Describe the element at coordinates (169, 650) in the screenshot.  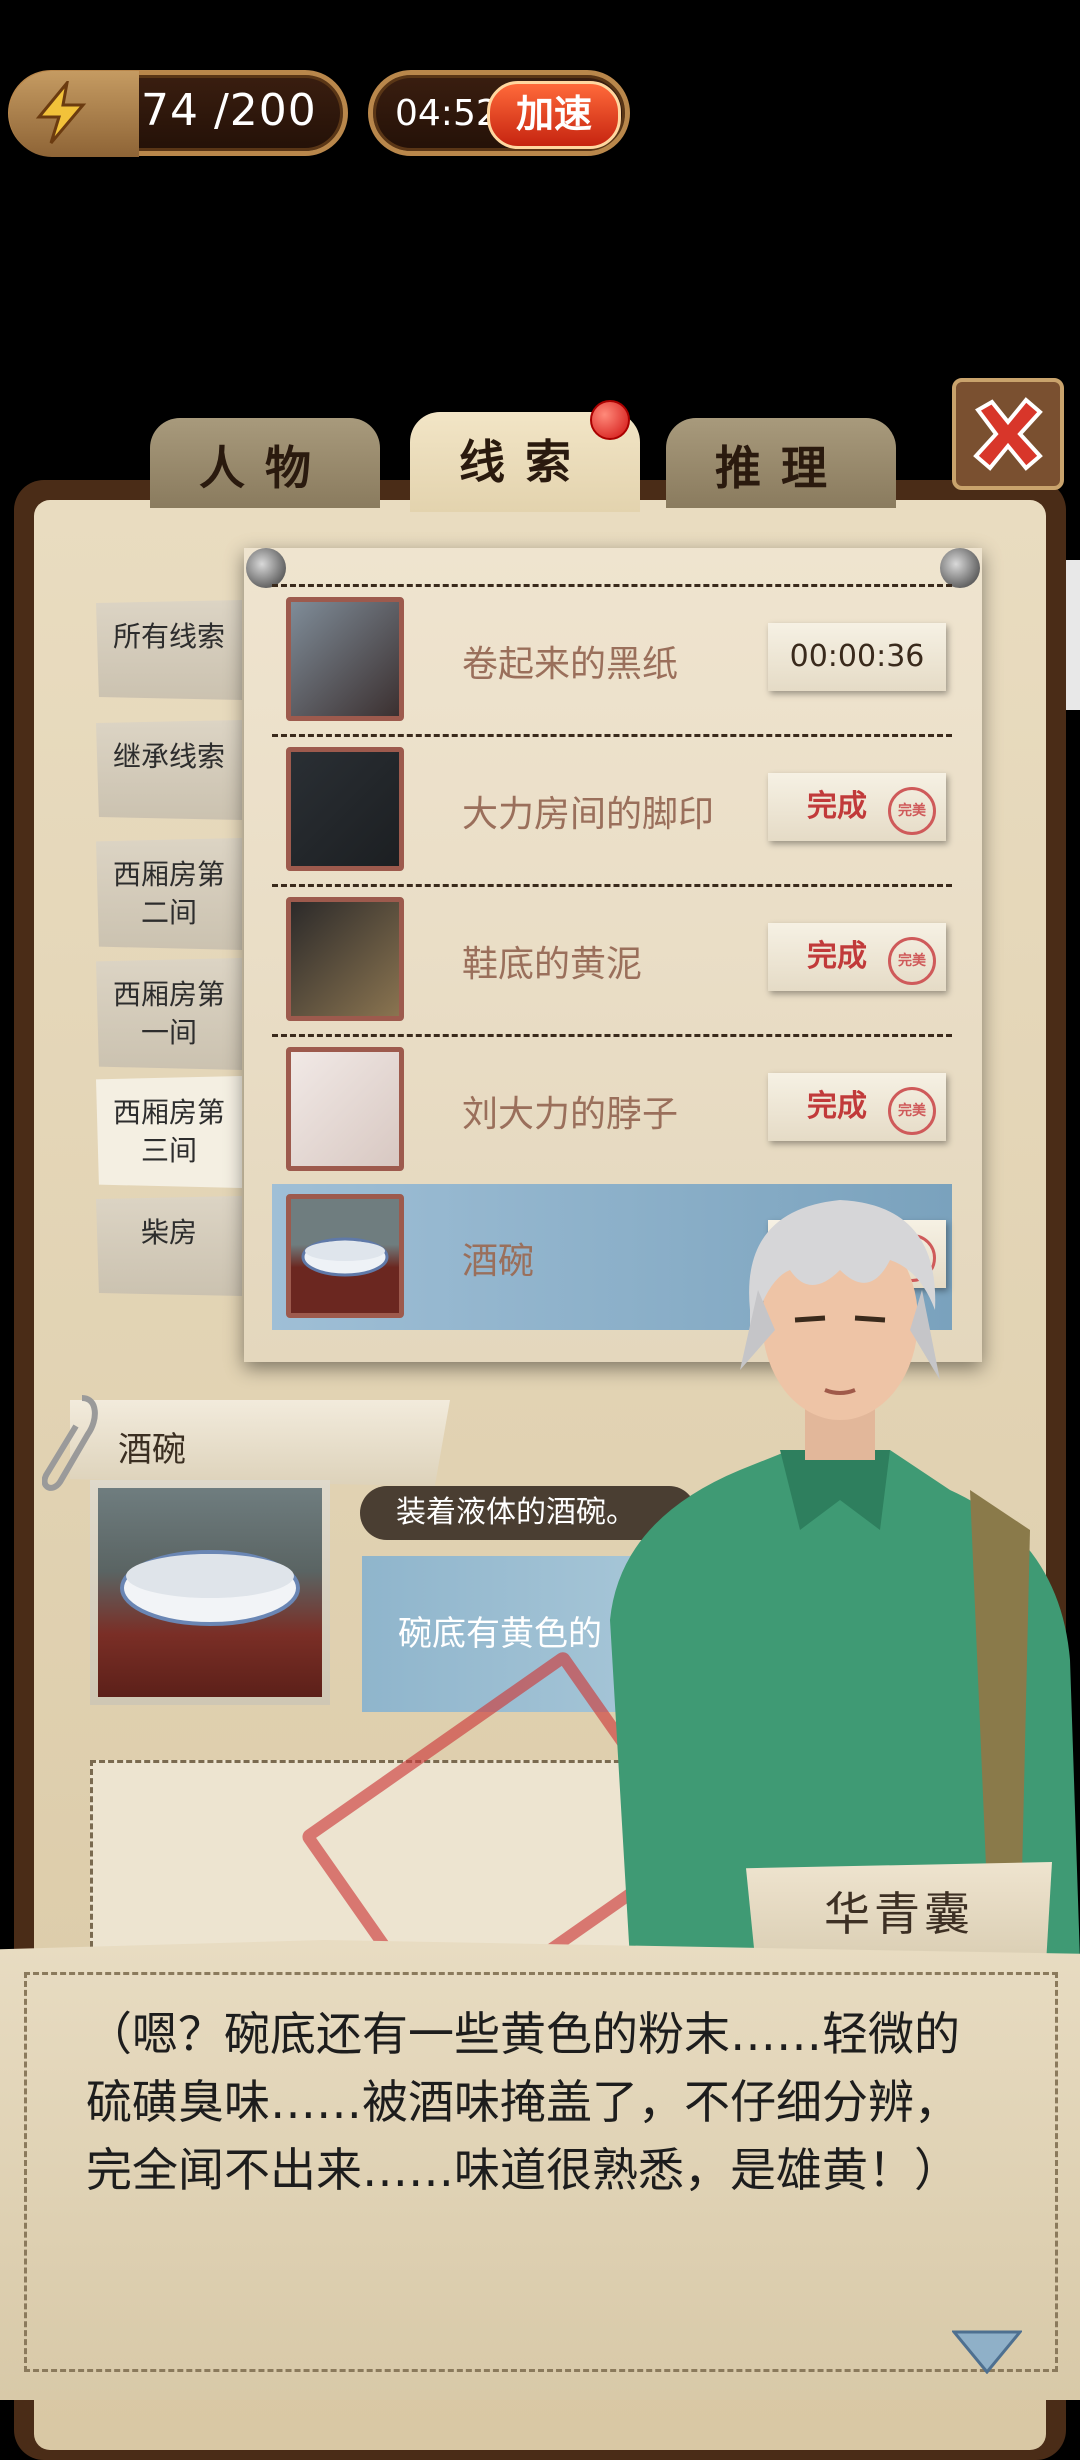
I see `category-all-clues: 所有线索` at that location.